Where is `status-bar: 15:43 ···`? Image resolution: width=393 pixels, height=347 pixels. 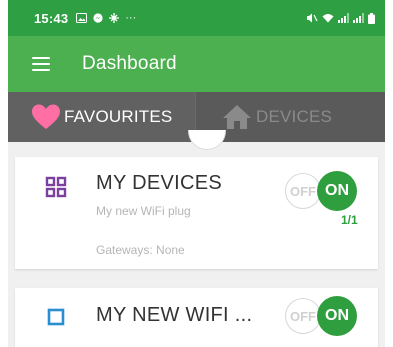
status-bar: 15:43 ··· is located at coordinates (196, 18).